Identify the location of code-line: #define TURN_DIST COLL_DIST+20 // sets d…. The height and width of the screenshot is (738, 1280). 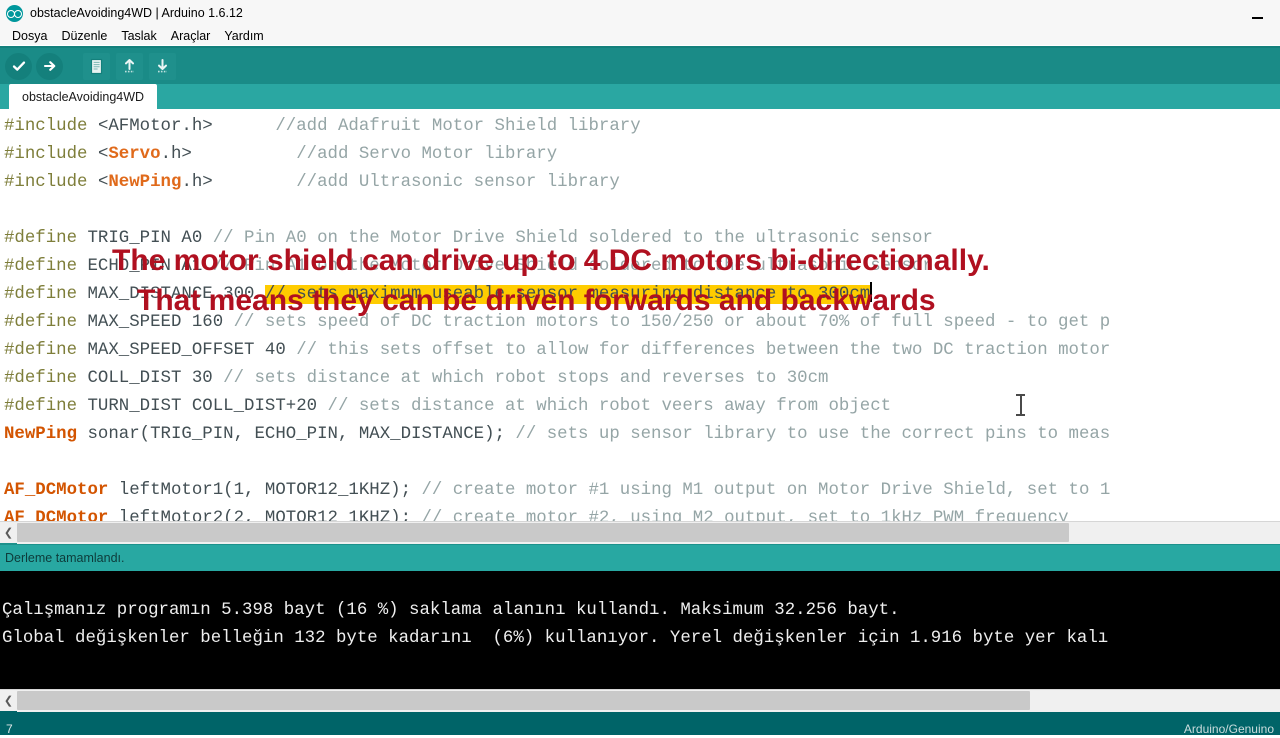
(642, 407).